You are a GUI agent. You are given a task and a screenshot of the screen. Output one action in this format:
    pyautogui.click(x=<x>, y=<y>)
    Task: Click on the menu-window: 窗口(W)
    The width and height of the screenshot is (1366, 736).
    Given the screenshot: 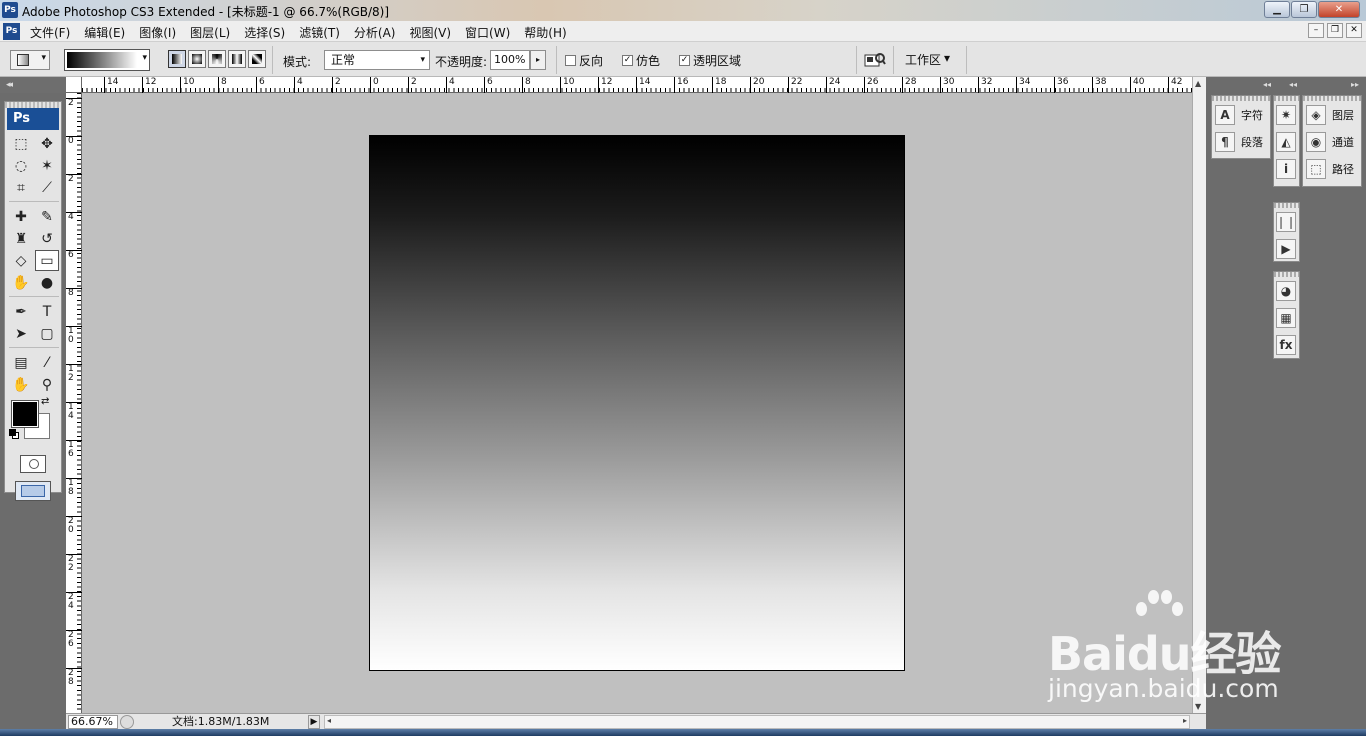 What is the action you would take?
    pyautogui.click(x=487, y=32)
    